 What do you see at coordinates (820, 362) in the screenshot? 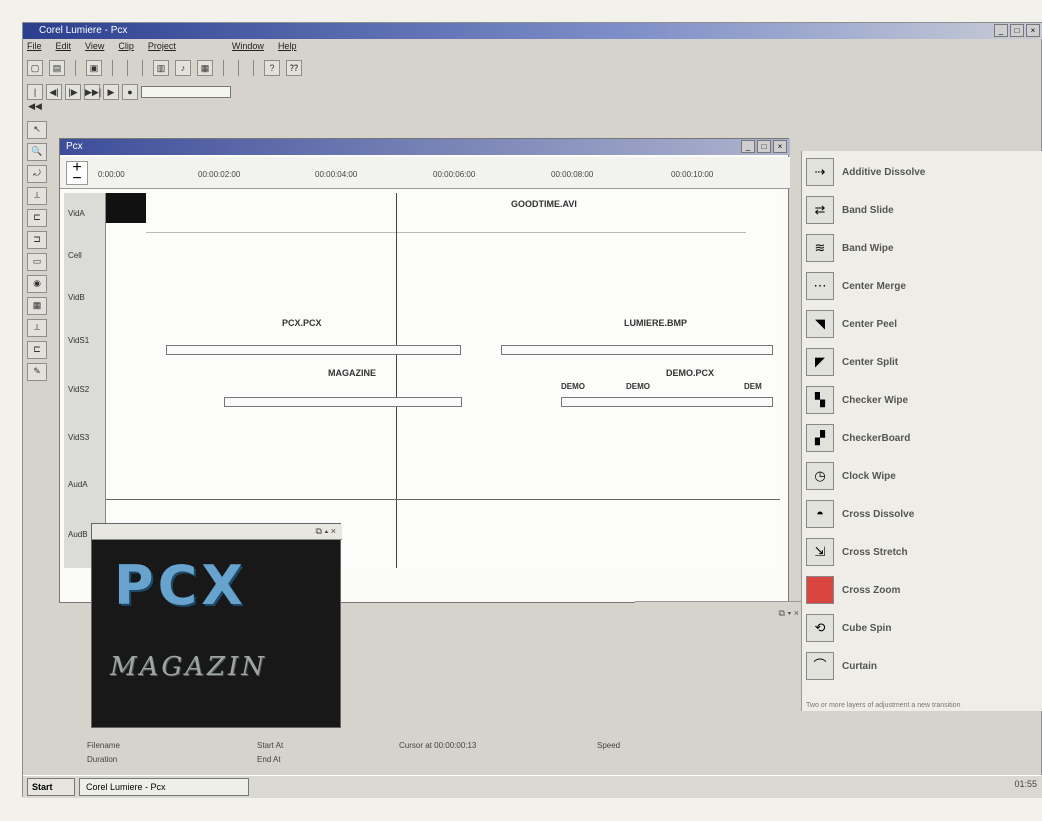
I see `transition-icon: ◤` at bounding box center [820, 362].